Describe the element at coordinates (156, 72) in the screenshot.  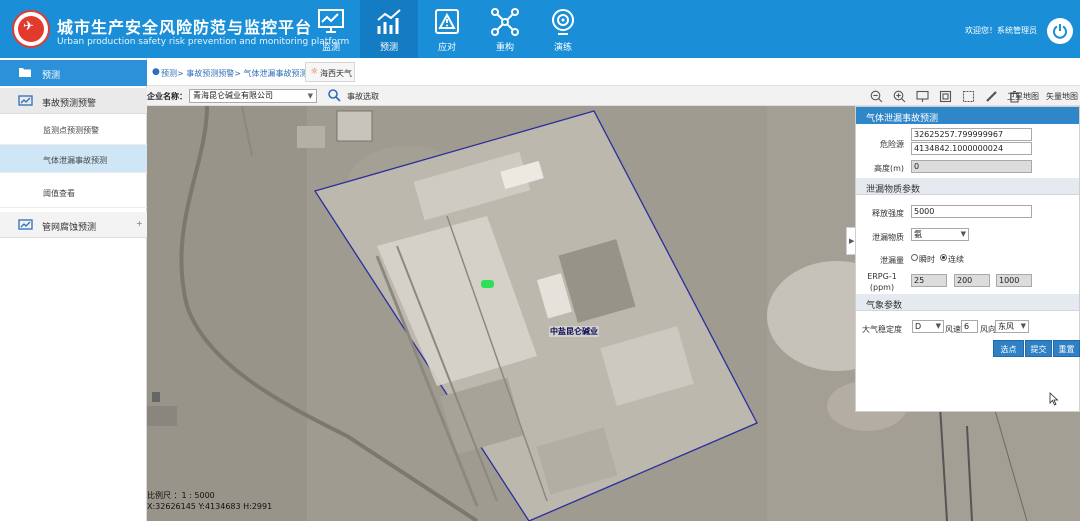
I see `location-pin-icon: ●` at that location.